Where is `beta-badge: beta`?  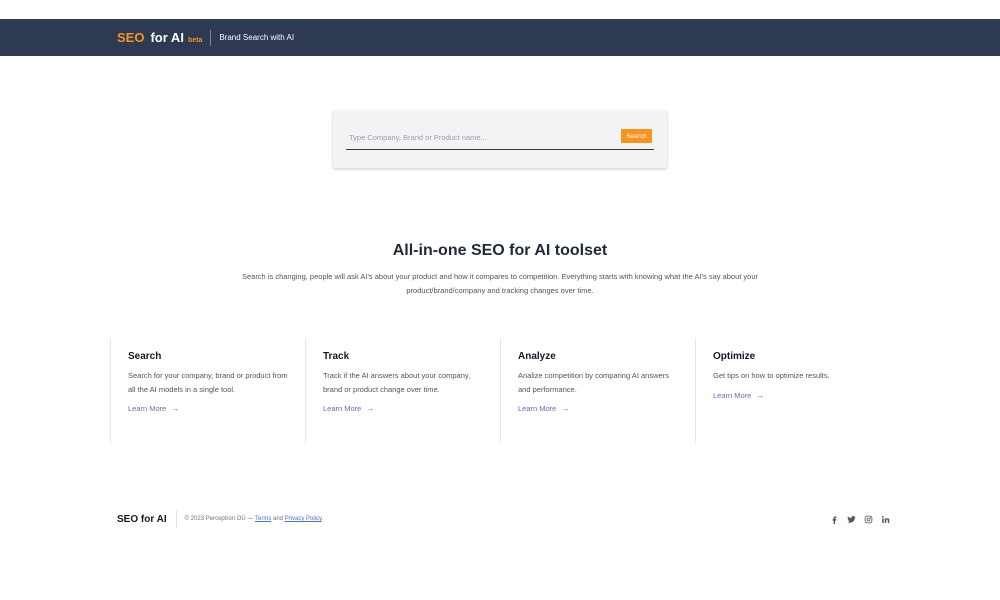 beta-badge: beta is located at coordinates (195, 40).